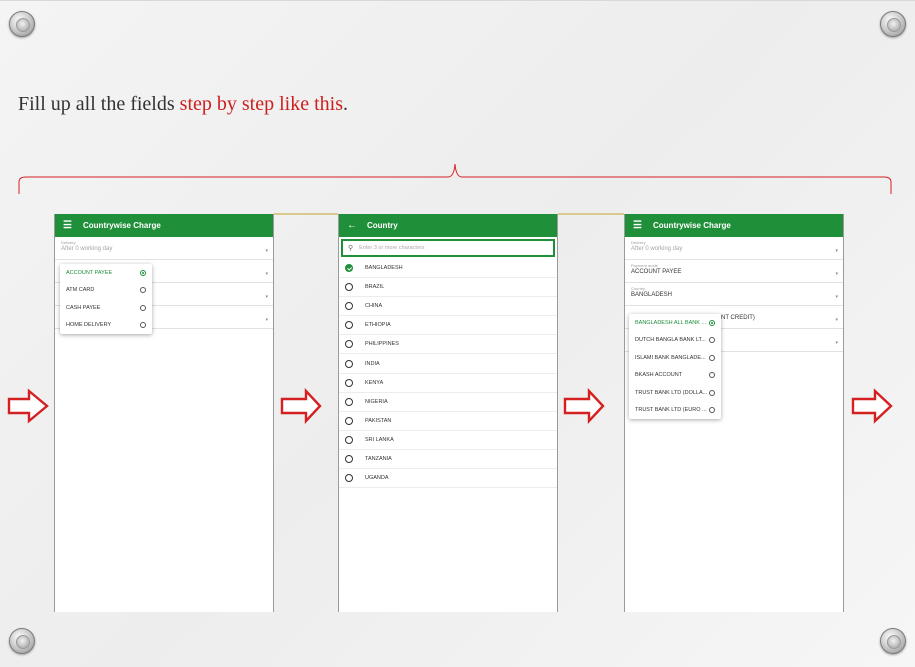 The image size is (915, 667). What do you see at coordinates (89, 272) in the screenshot?
I see `option-label: ACCOUNT PAYEE` at bounding box center [89, 272].